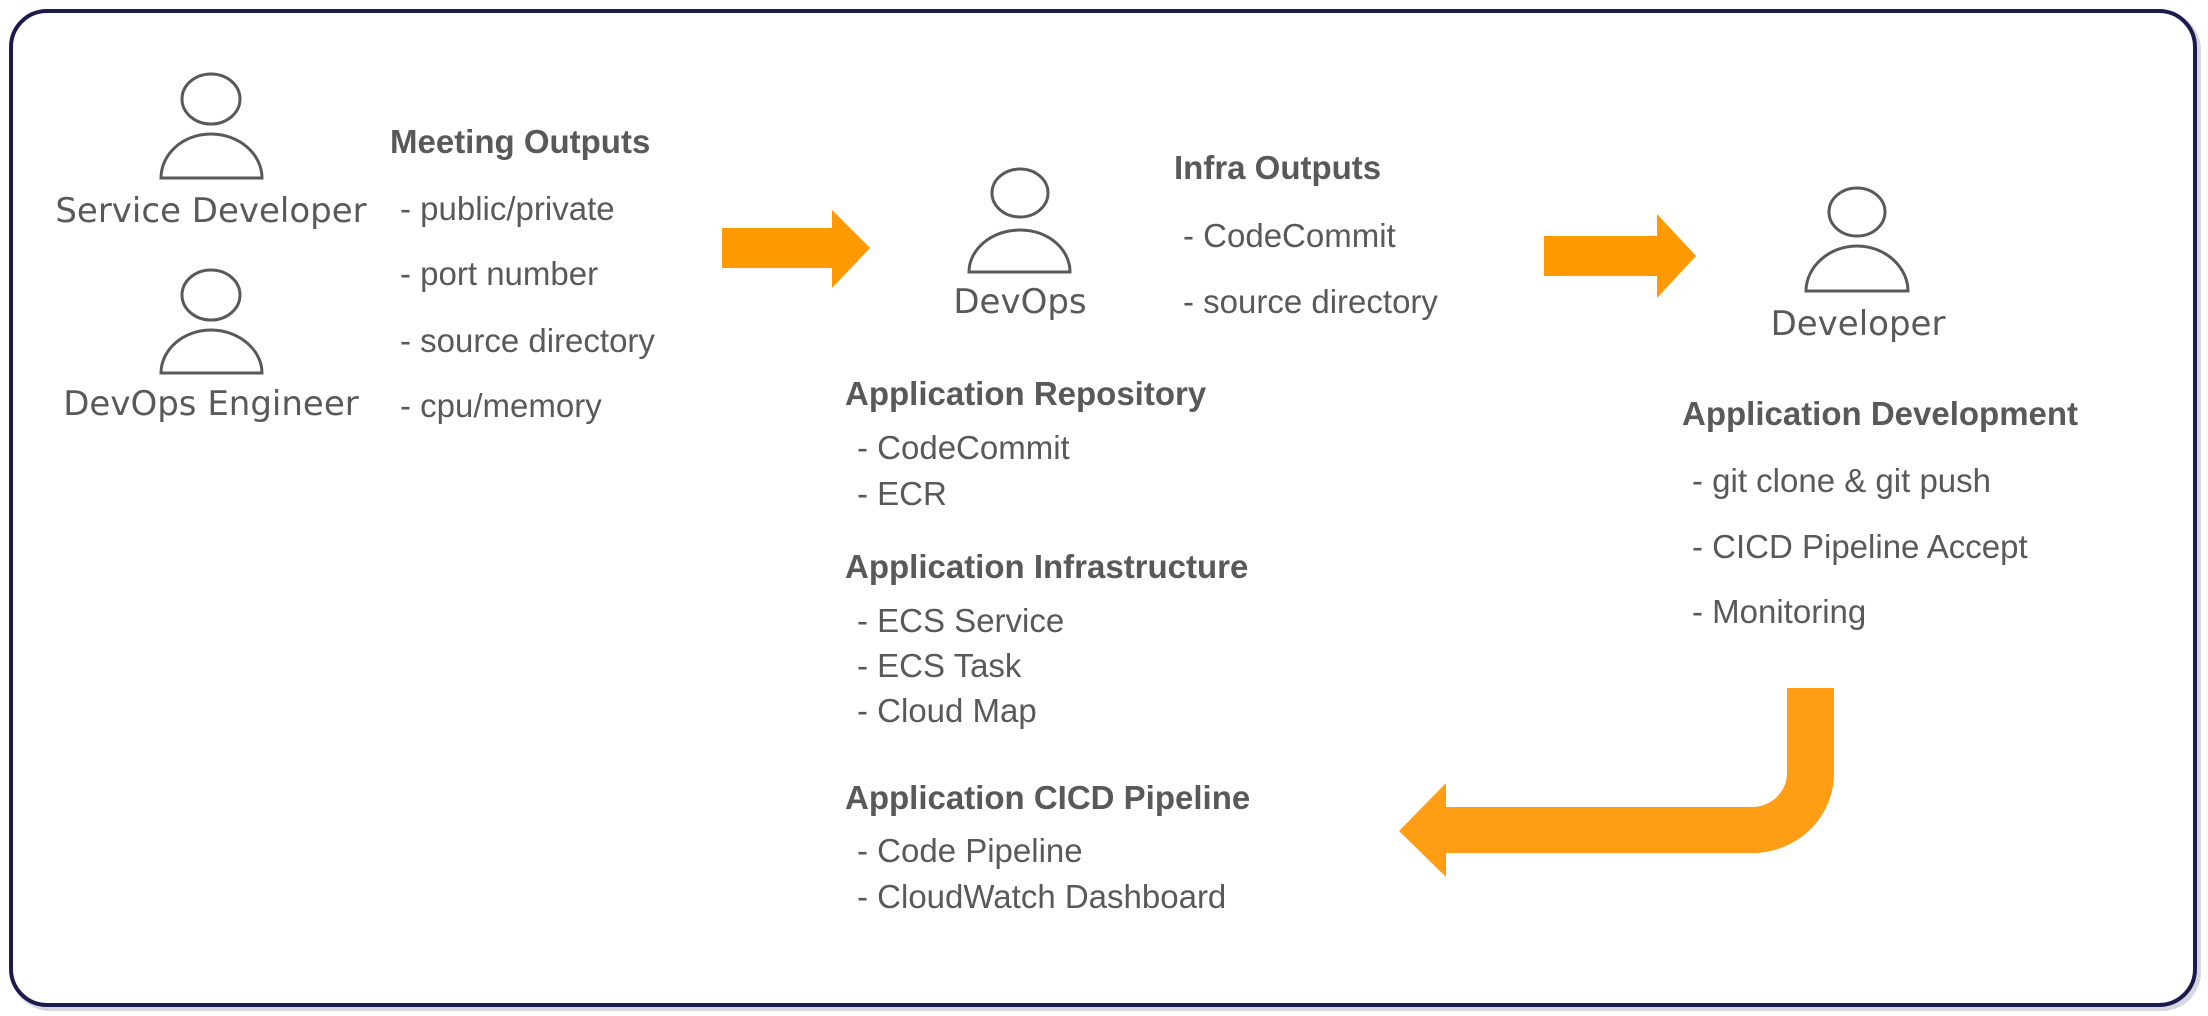 This screenshot has height=1016, width=2208. Describe the element at coordinates (501, 405) in the screenshot. I see `list-item: - cpu/memory` at that location.